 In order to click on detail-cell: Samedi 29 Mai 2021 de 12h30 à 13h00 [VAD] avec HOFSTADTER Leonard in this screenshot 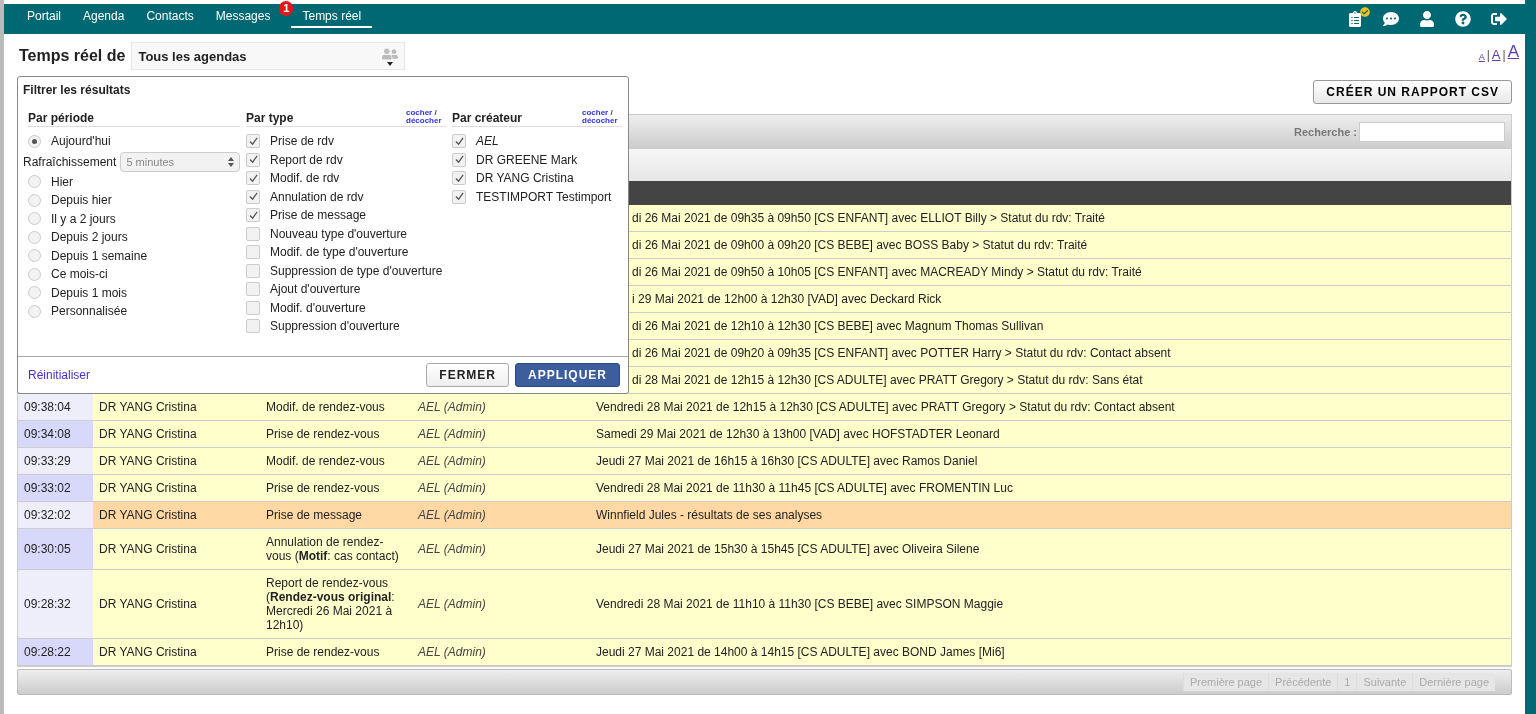, I will do `click(1050, 434)`.